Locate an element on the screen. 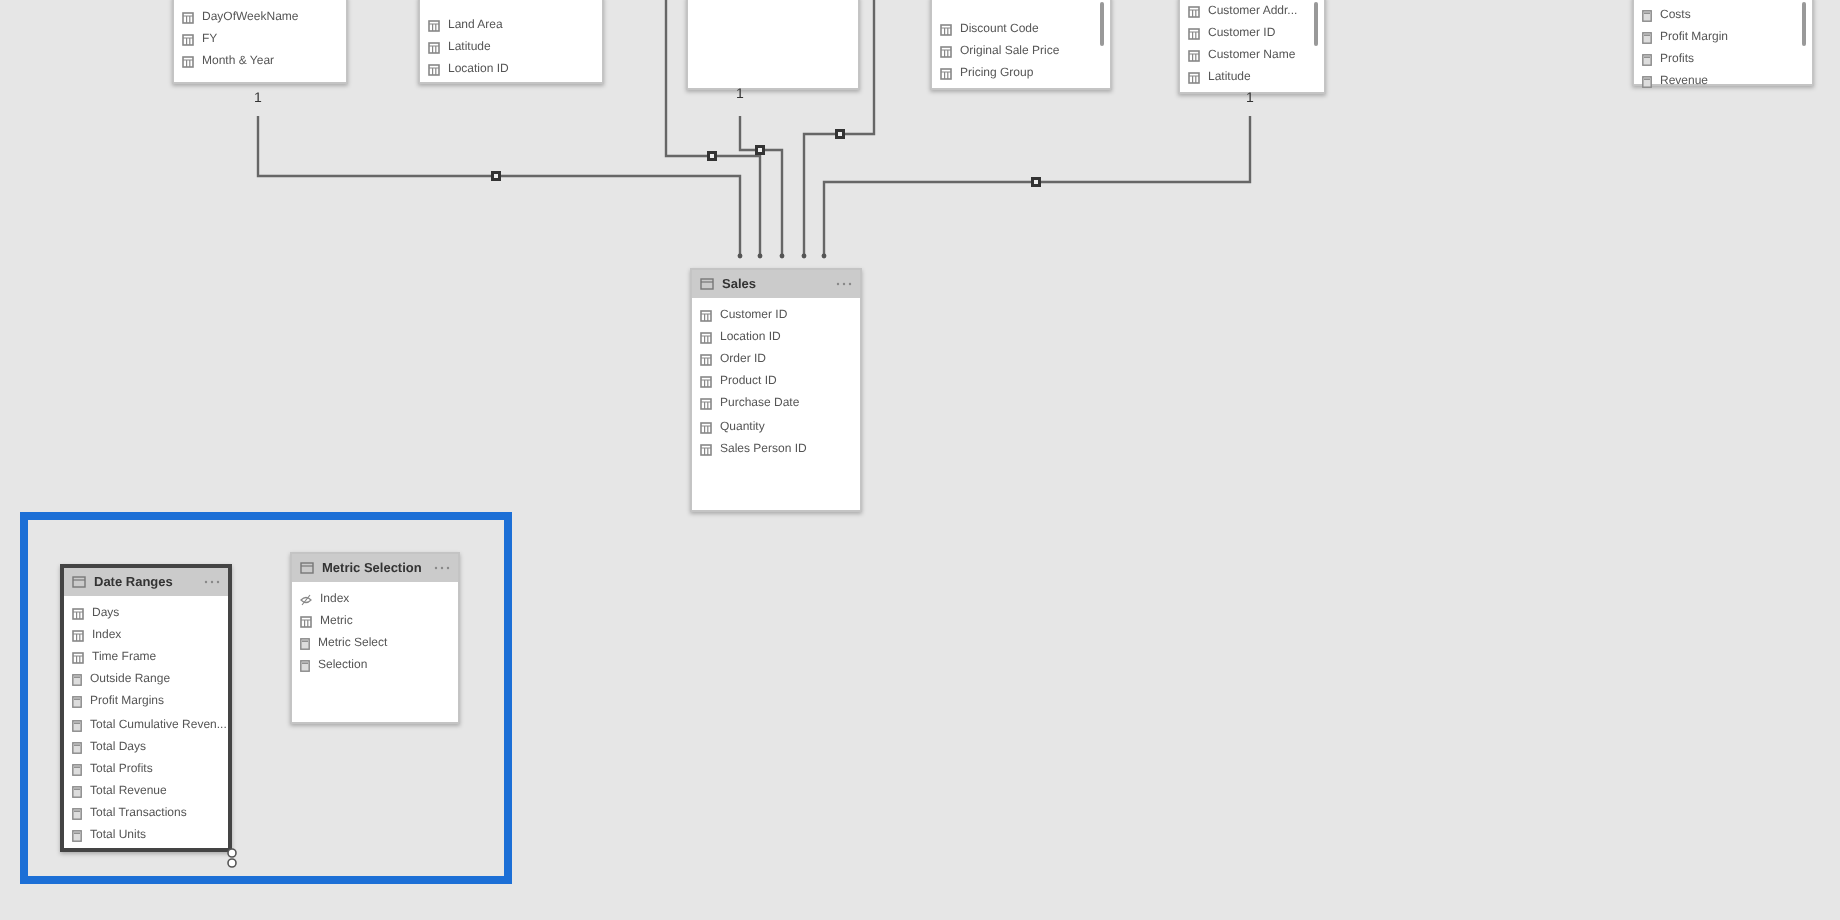 The width and height of the screenshot is (1840, 920). hidden-eye-icon is located at coordinates (306, 599).